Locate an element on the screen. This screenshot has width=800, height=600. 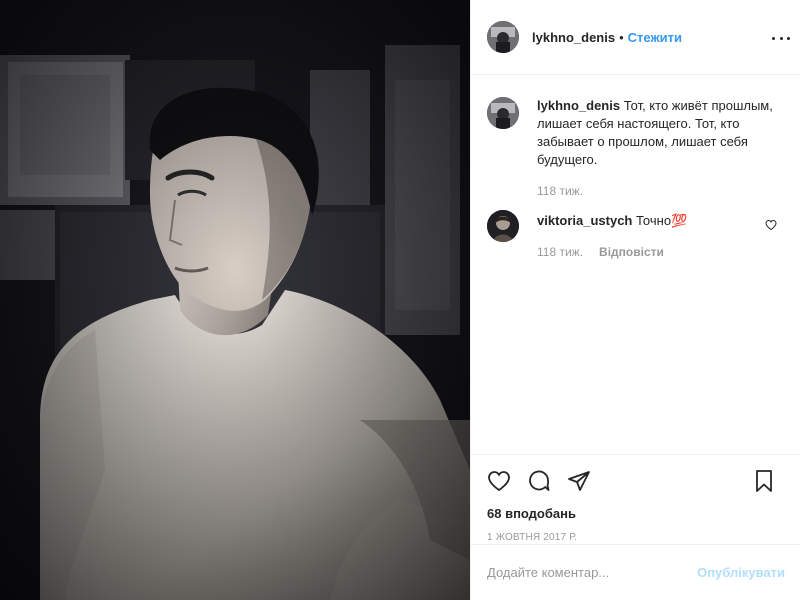
author-avatar is located at coordinates (503, 37).